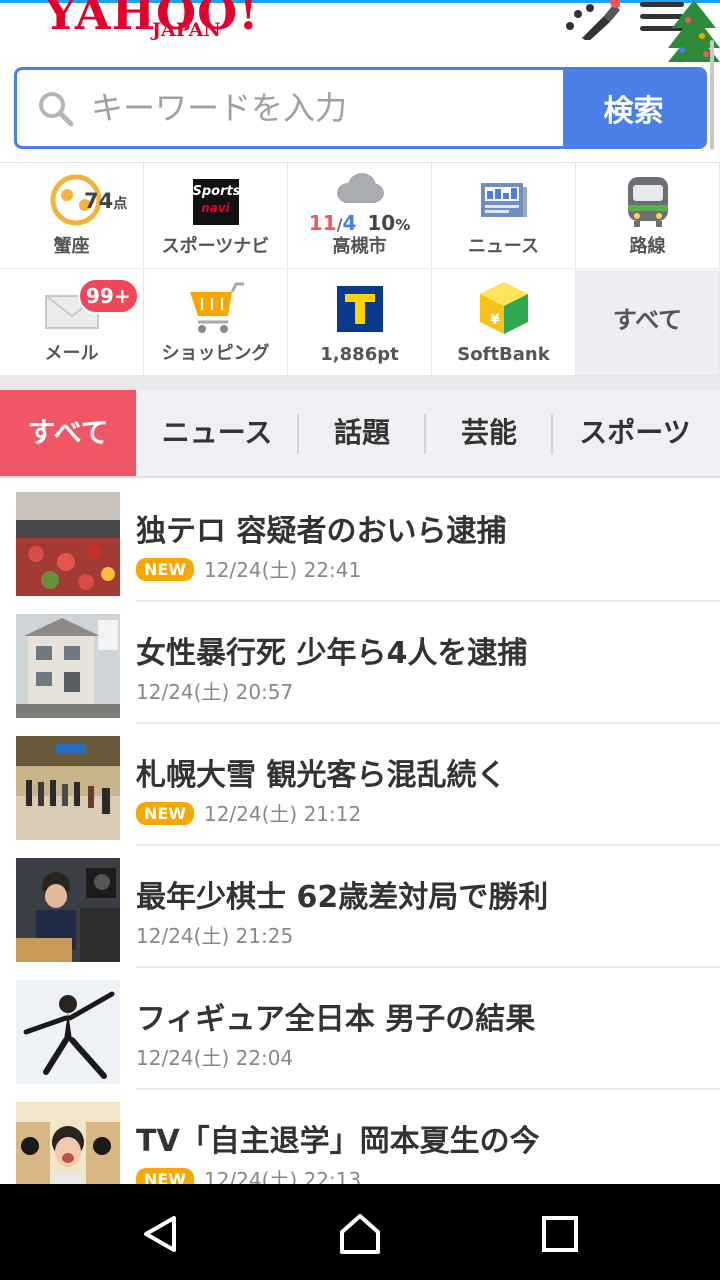 This screenshot has height=1280, width=720. I want to click on search-button: 検索, so click(633, 108).